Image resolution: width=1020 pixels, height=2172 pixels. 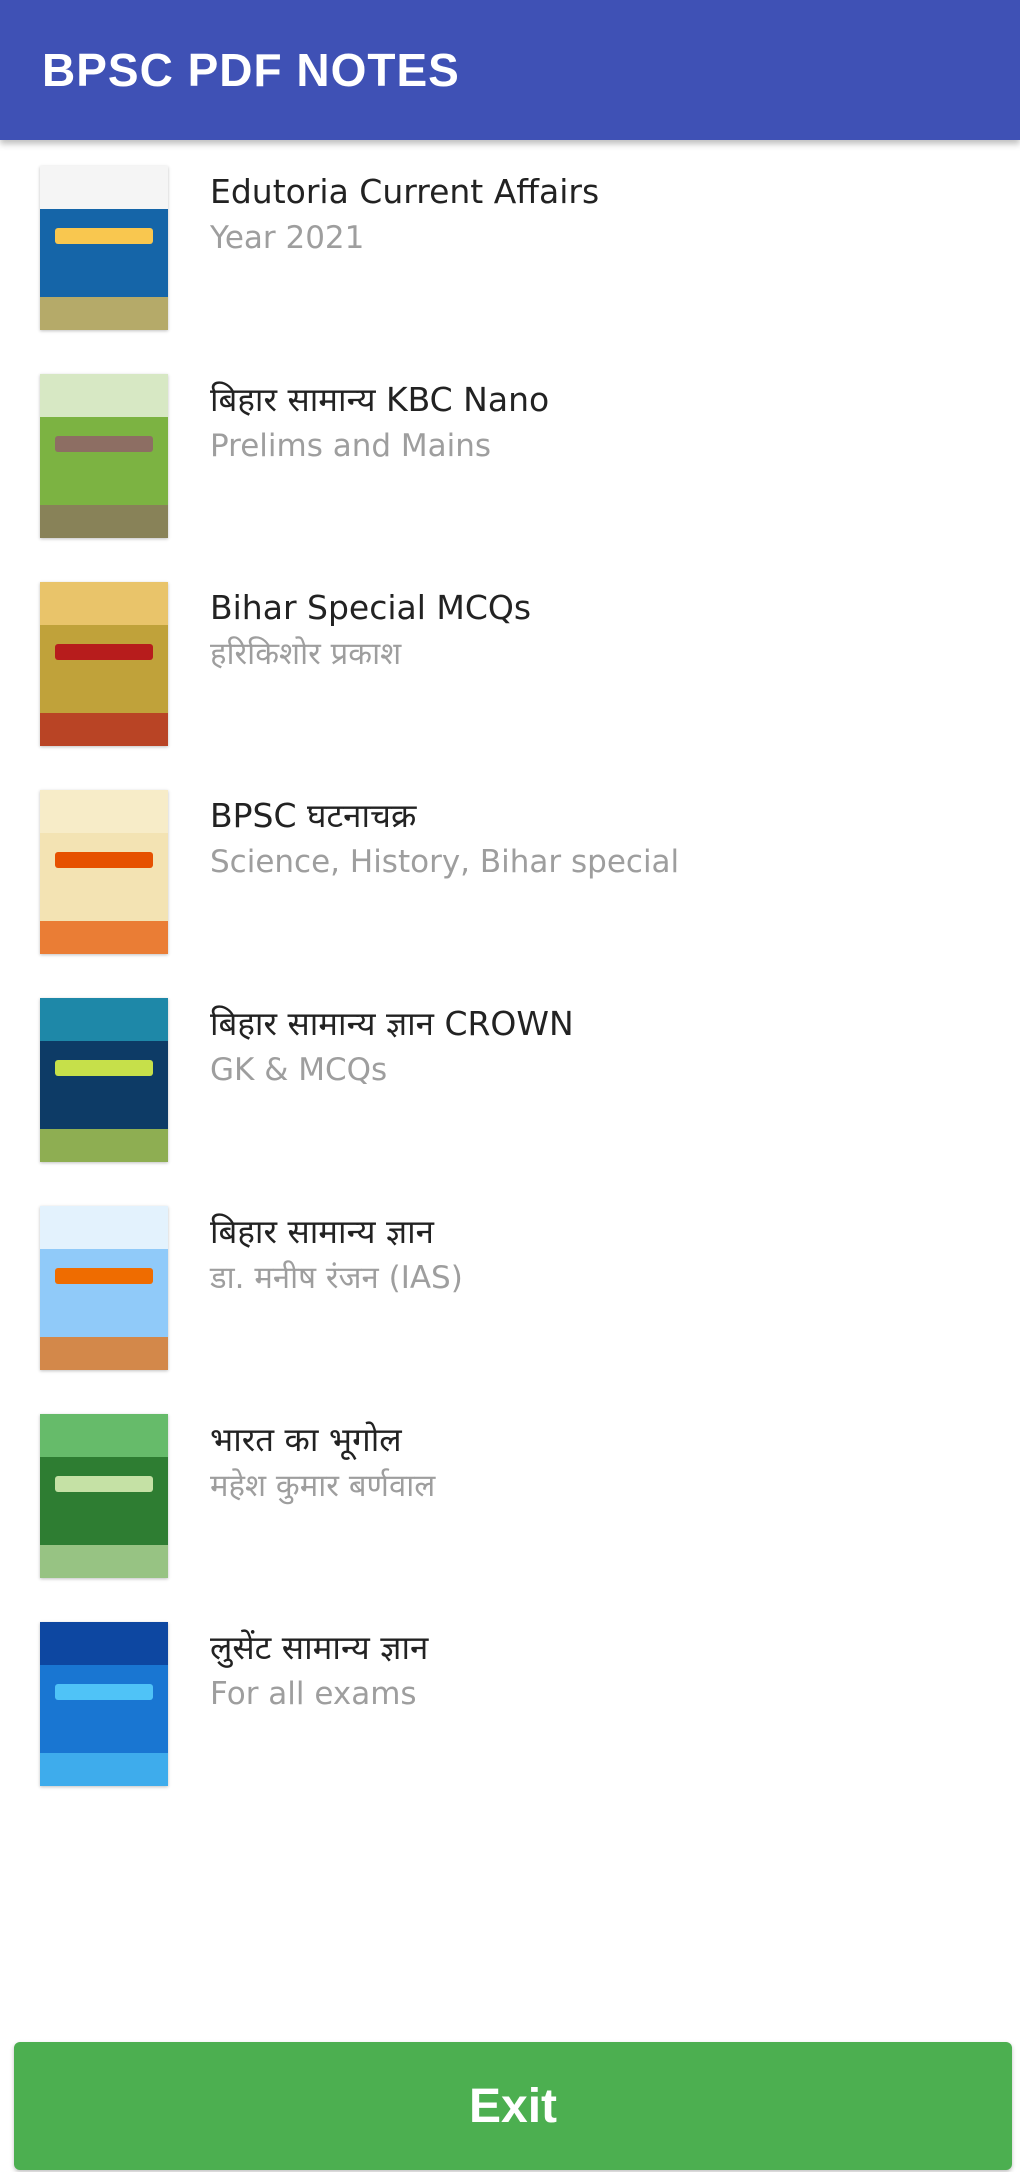 What do you see at coordinates (319, 1647) in the screenshot?
I see `book-title: लुसेंट सामान्य ज्ञान` at bounding box center [319, 1647].